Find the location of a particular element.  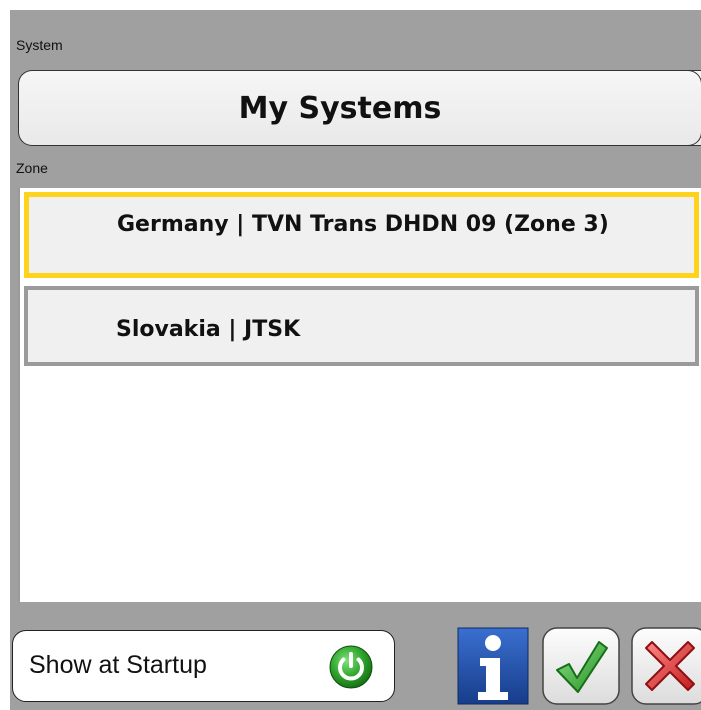

system-selector-button: My Systems is located at coordinates (359, 108).